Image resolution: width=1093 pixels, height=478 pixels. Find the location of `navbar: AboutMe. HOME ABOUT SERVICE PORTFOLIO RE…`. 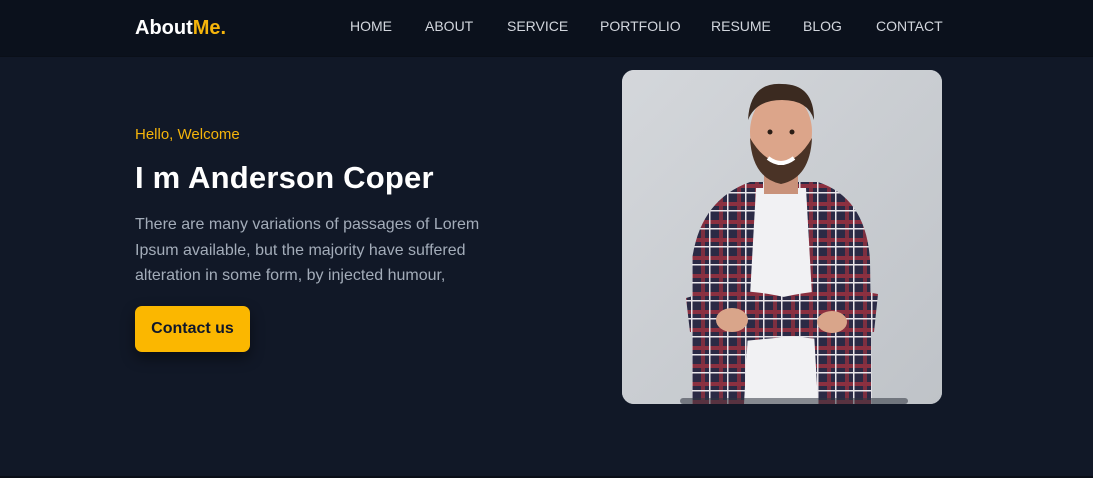

navbar: AboutMe. HOME ABOUT SERVICE PORTFOLIO RE… is located at coordinates (546, 28).